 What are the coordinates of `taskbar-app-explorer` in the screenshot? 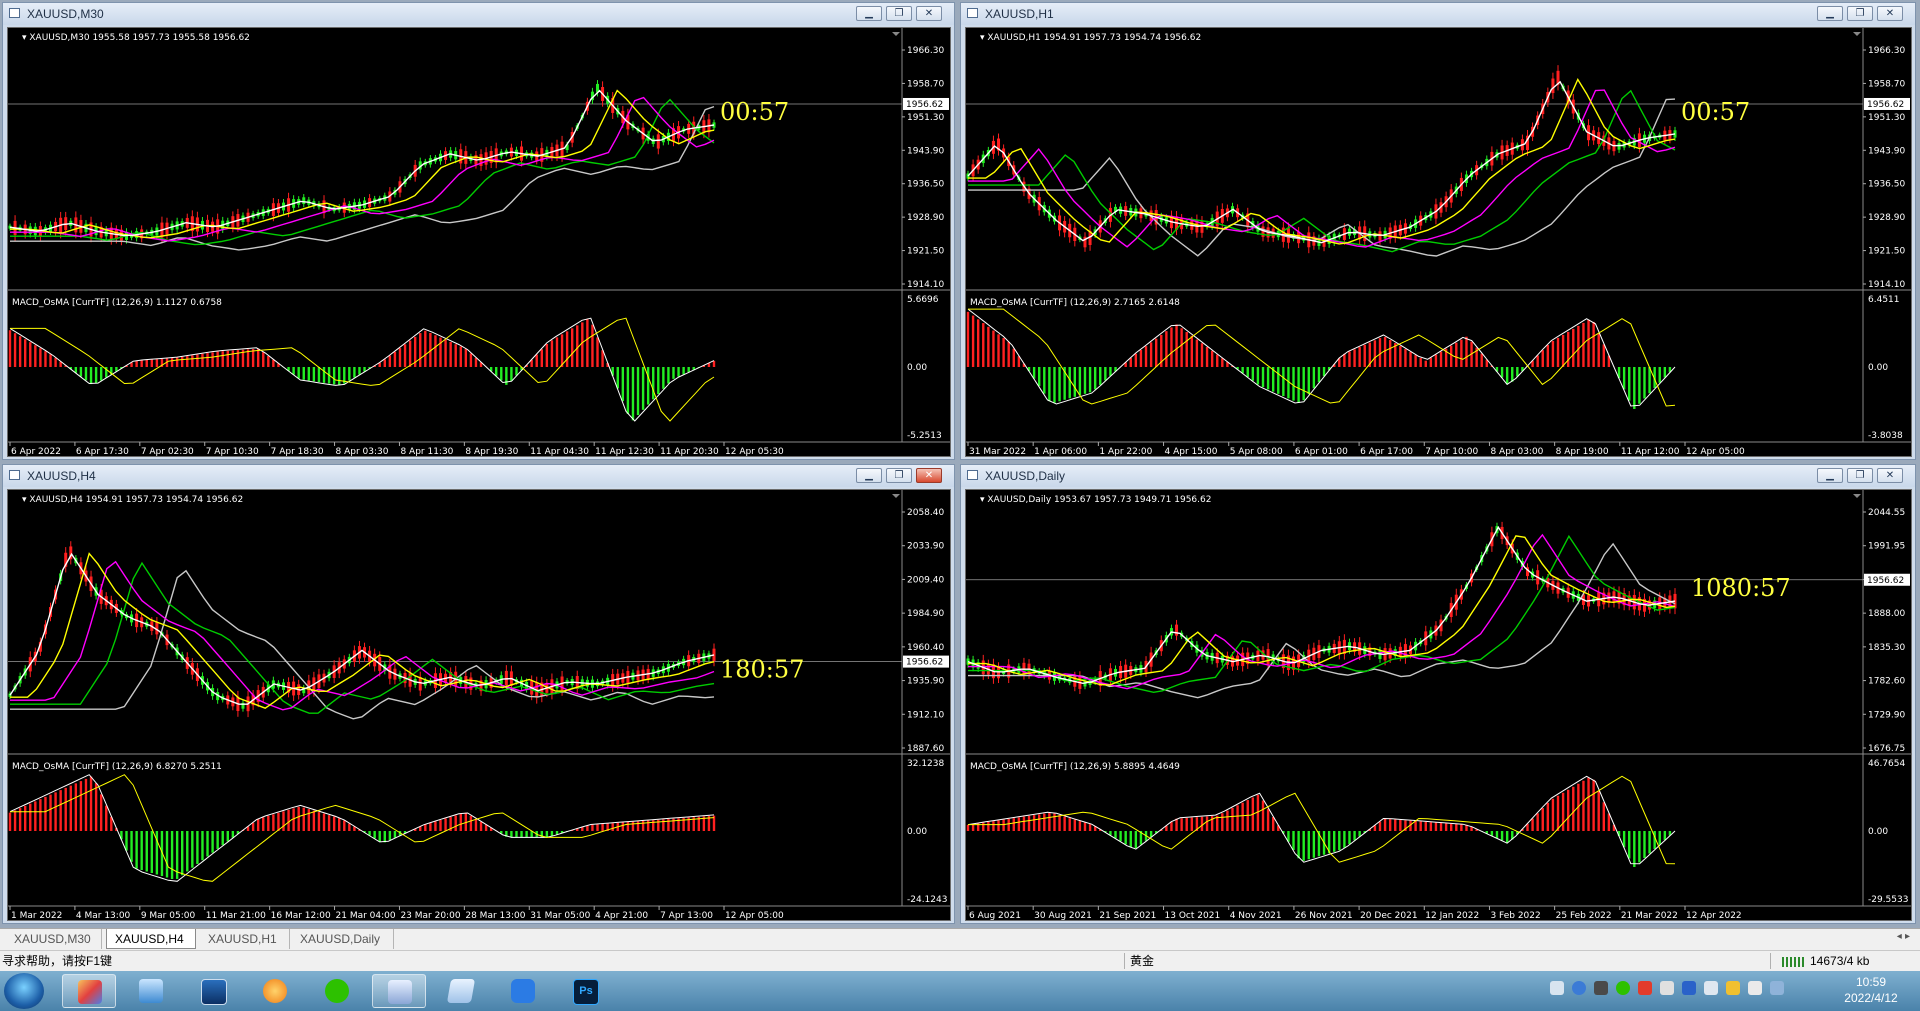 It's located at (151, 991).